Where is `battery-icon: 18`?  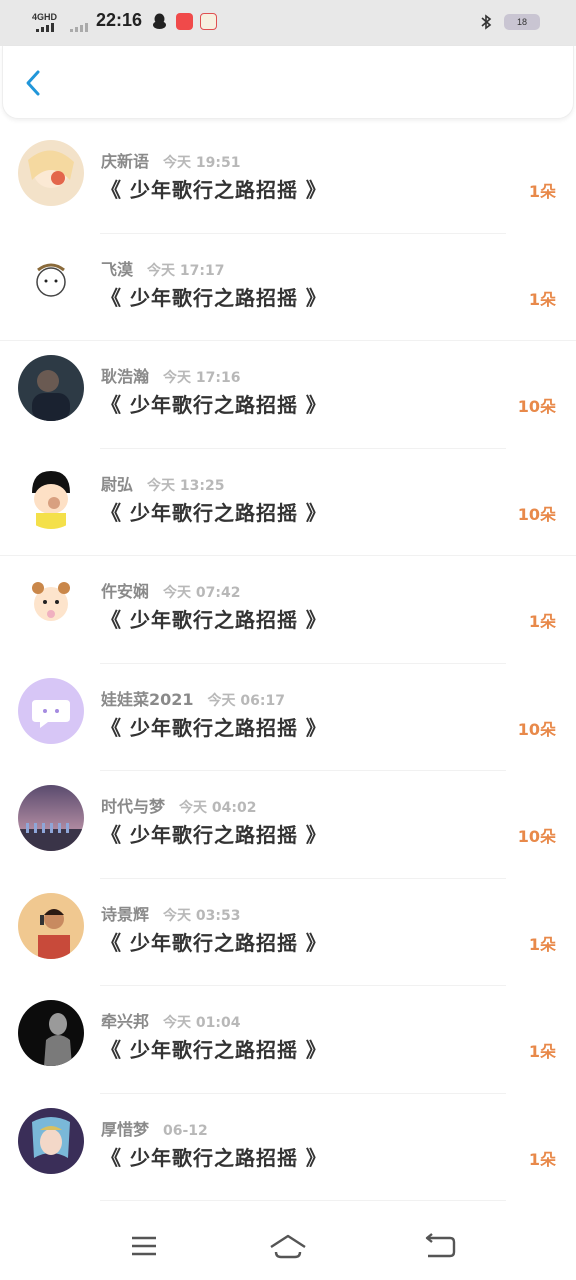 battery-icon: 18 is located at coordinates (522, 22).